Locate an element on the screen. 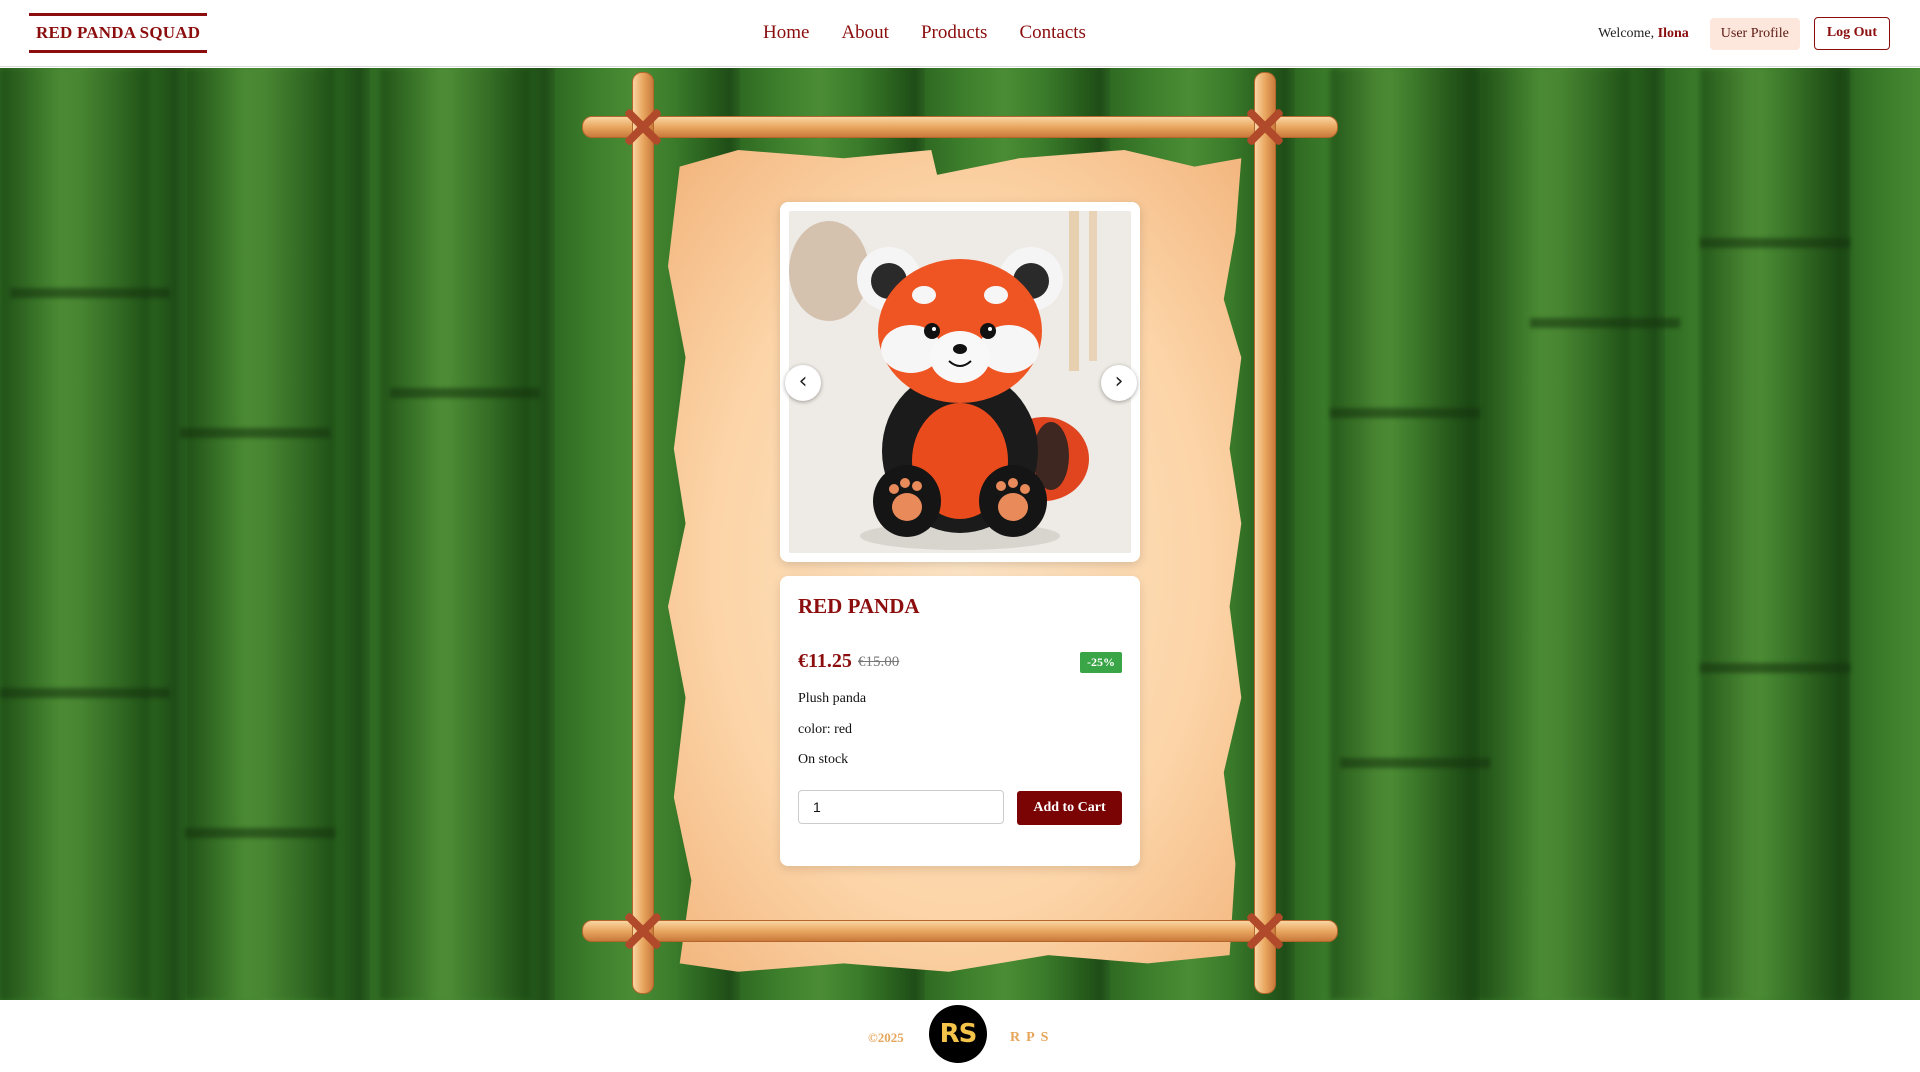 The height and width of the screenshot is (1072, 1920). main-nav: Home About Products Contacts is located at coordinates (940, 33).